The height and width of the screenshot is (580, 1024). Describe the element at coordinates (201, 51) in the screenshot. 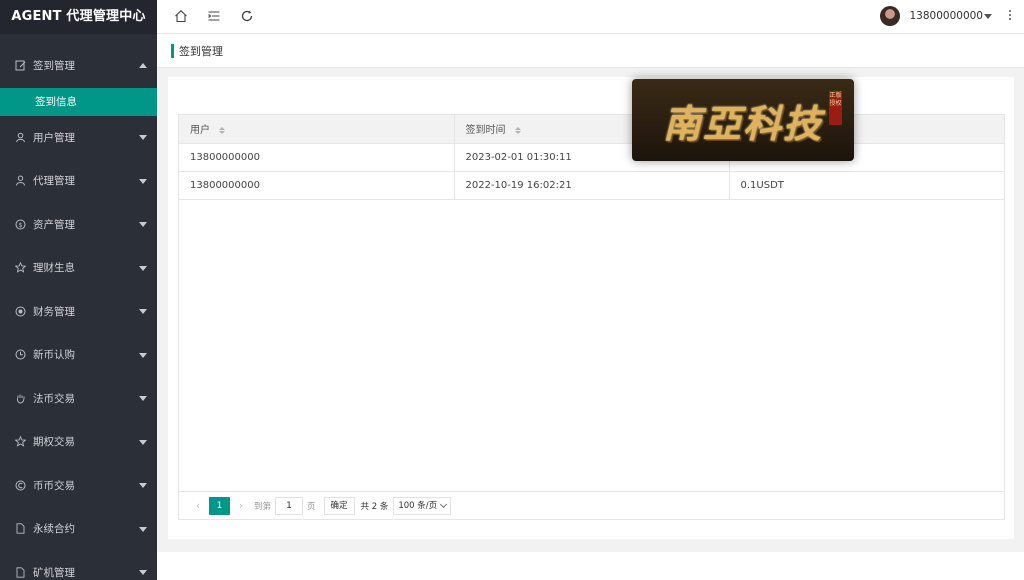

I see `page-title: 签到管理` at that location.